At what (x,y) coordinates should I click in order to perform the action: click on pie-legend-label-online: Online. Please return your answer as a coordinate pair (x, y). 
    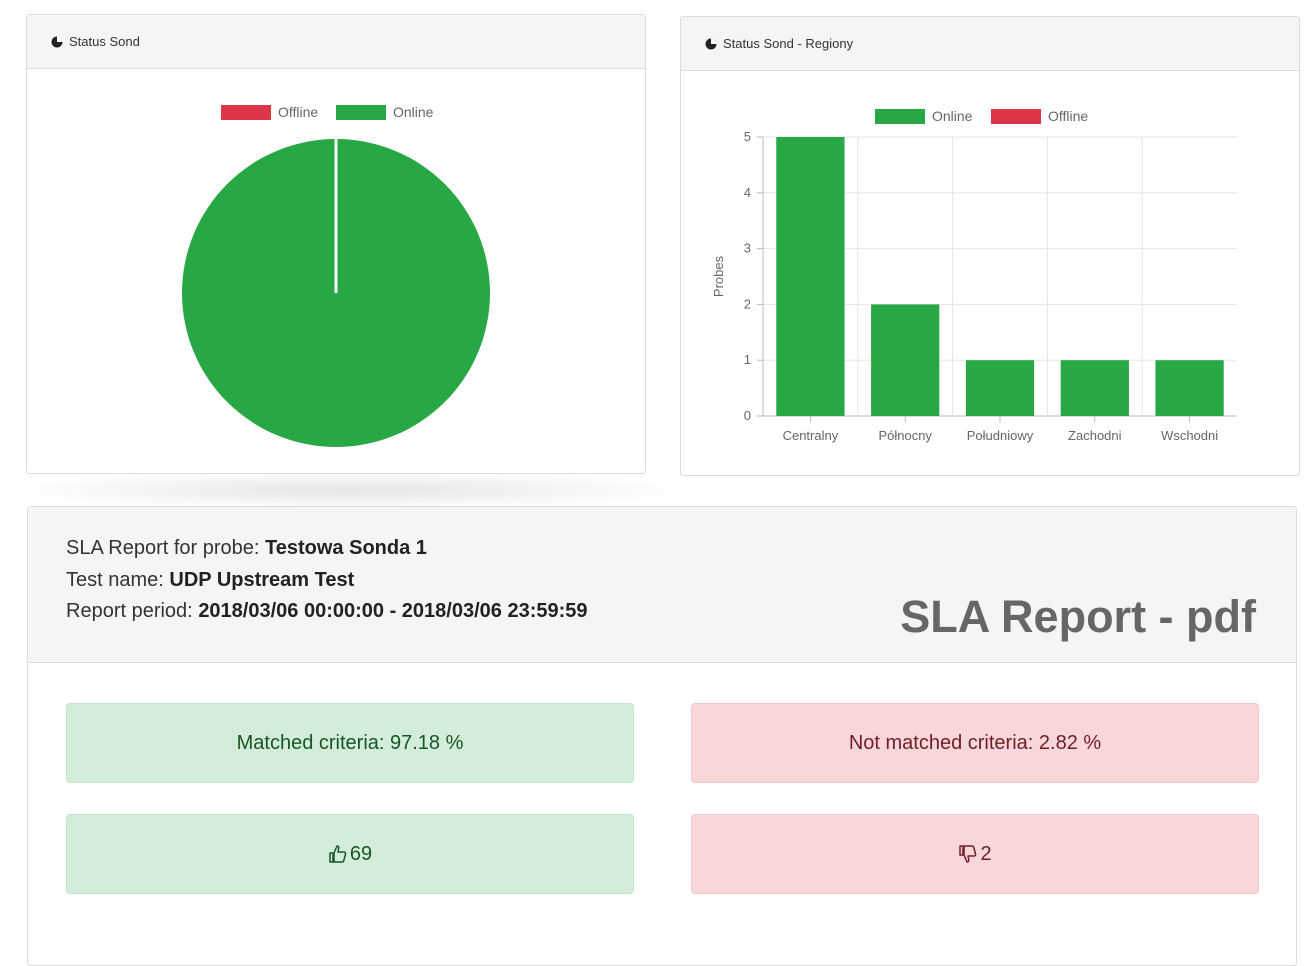
    Looking at the image, I should click on (413, 112).